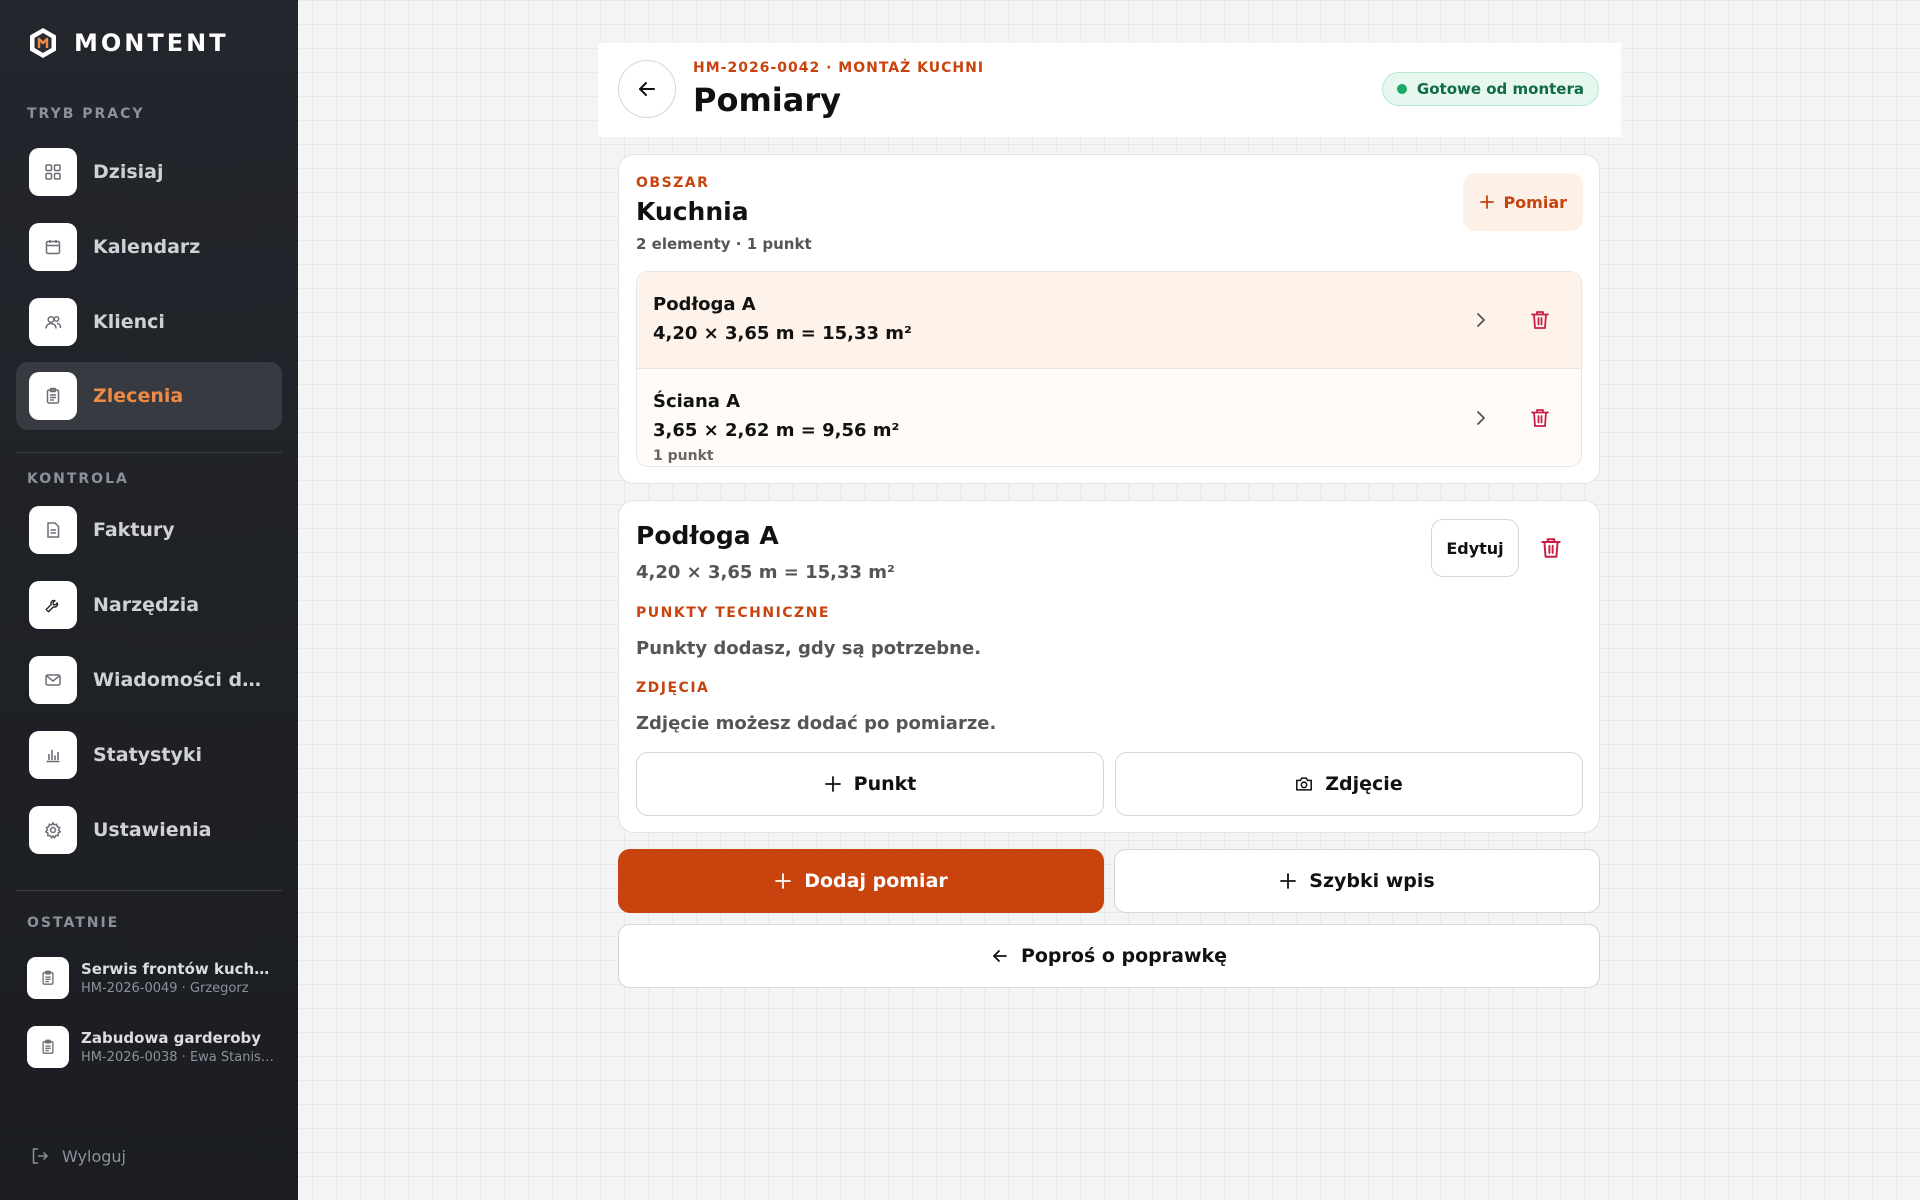 The width and height of the screenshot is (1920, 1200). What do you see at coordinates (776, 430) in the screenshot?
I see `list-item-dims: 3,65 × 2,62 m = 9,56 m²` at bounding box center [776, 430].